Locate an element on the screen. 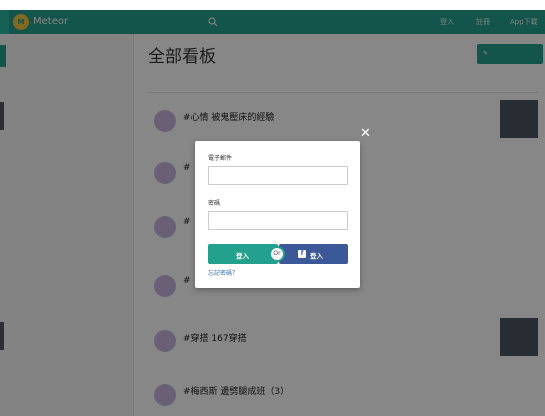 The width and height of the screenshot is (545, 416). email-label: 電子郵件 is located at coordinates (220, 158).